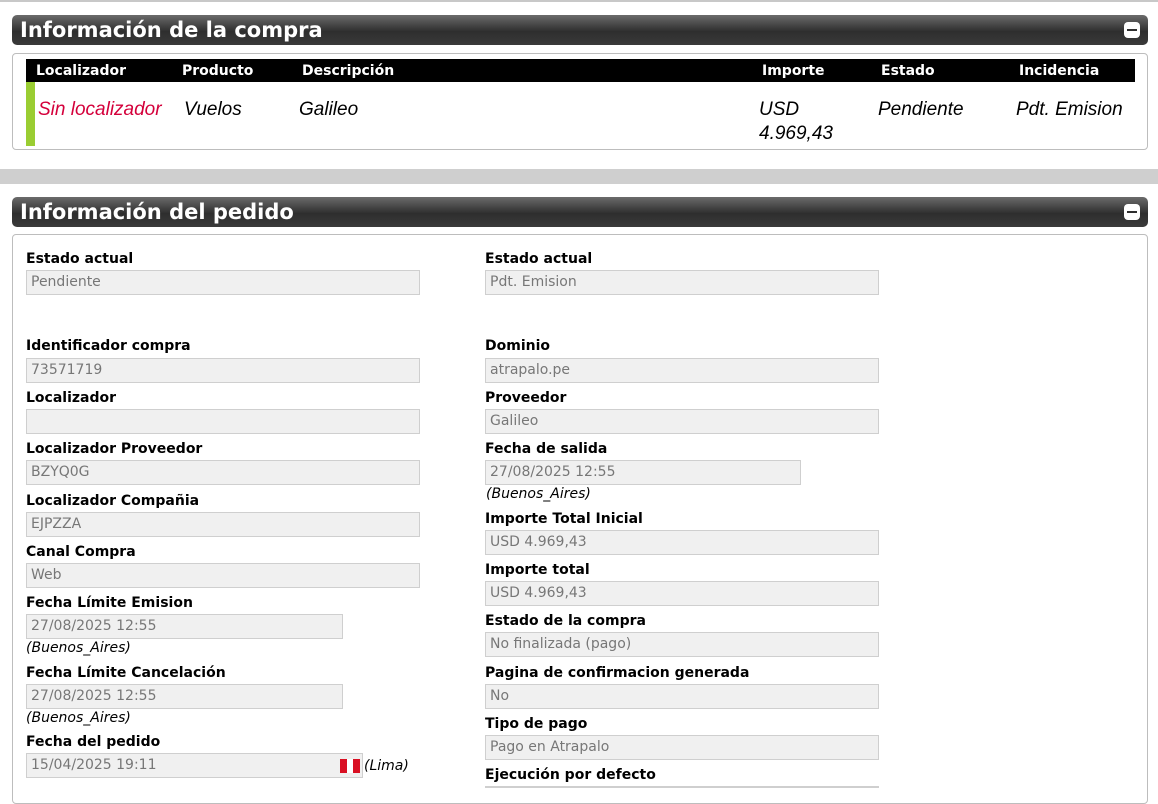 The image size is (1158, 804). Describe the element at coordinates (796, 133) in the screenshot. I see `cell-importe-amount: 4.969,43` at that location.